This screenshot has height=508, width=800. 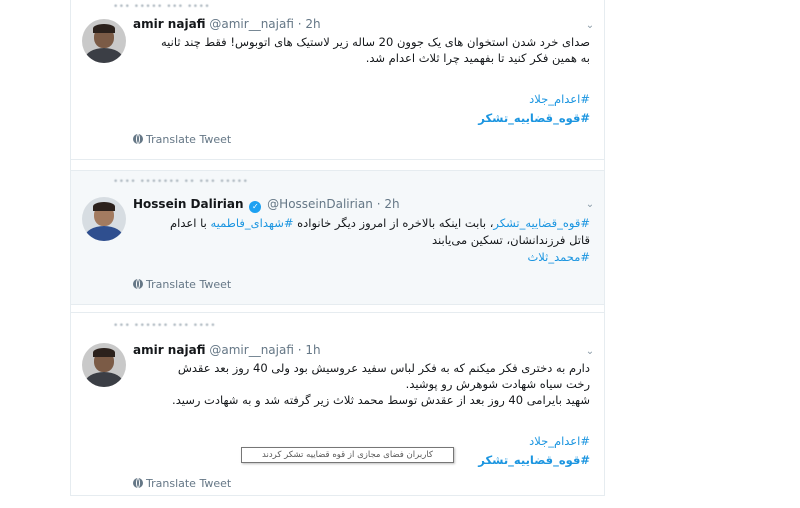 I want to click on tweet-hashtags: #اعدام_جلاد #قوه_قضاییه_تشکر, so click(x=362, y=109).